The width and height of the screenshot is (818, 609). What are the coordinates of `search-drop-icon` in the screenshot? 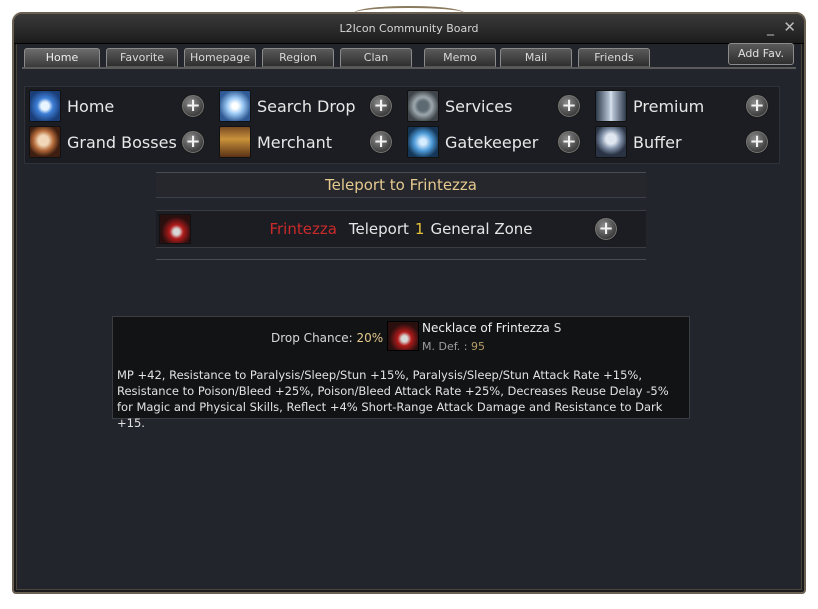 It's located at (235, 106).